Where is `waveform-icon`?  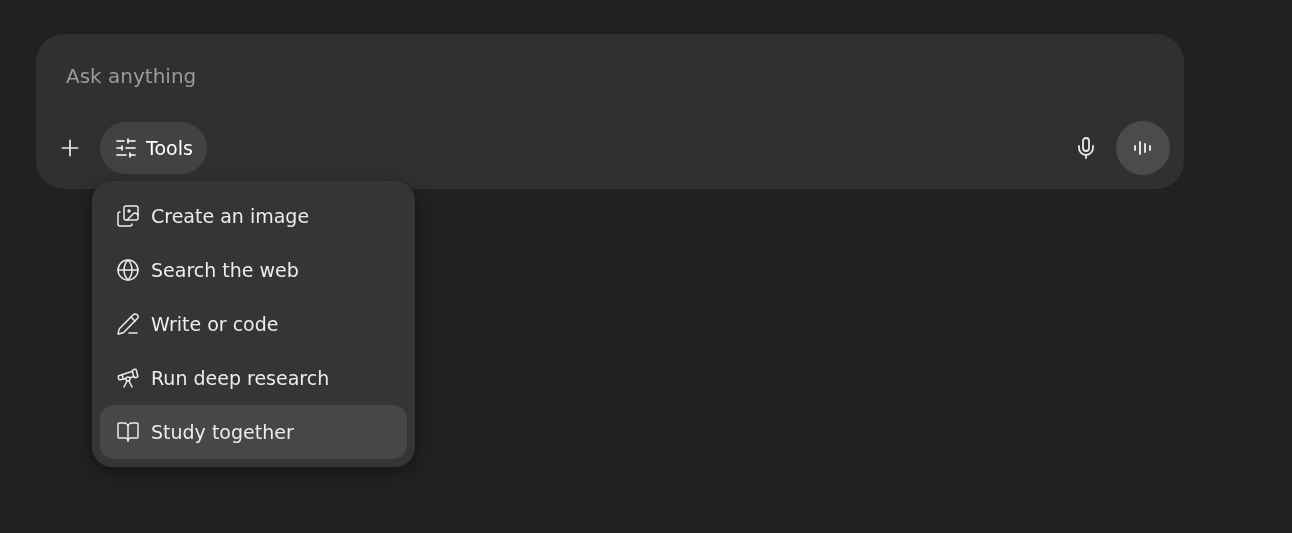
waveform-icon is located at coordinates (1143, 148).